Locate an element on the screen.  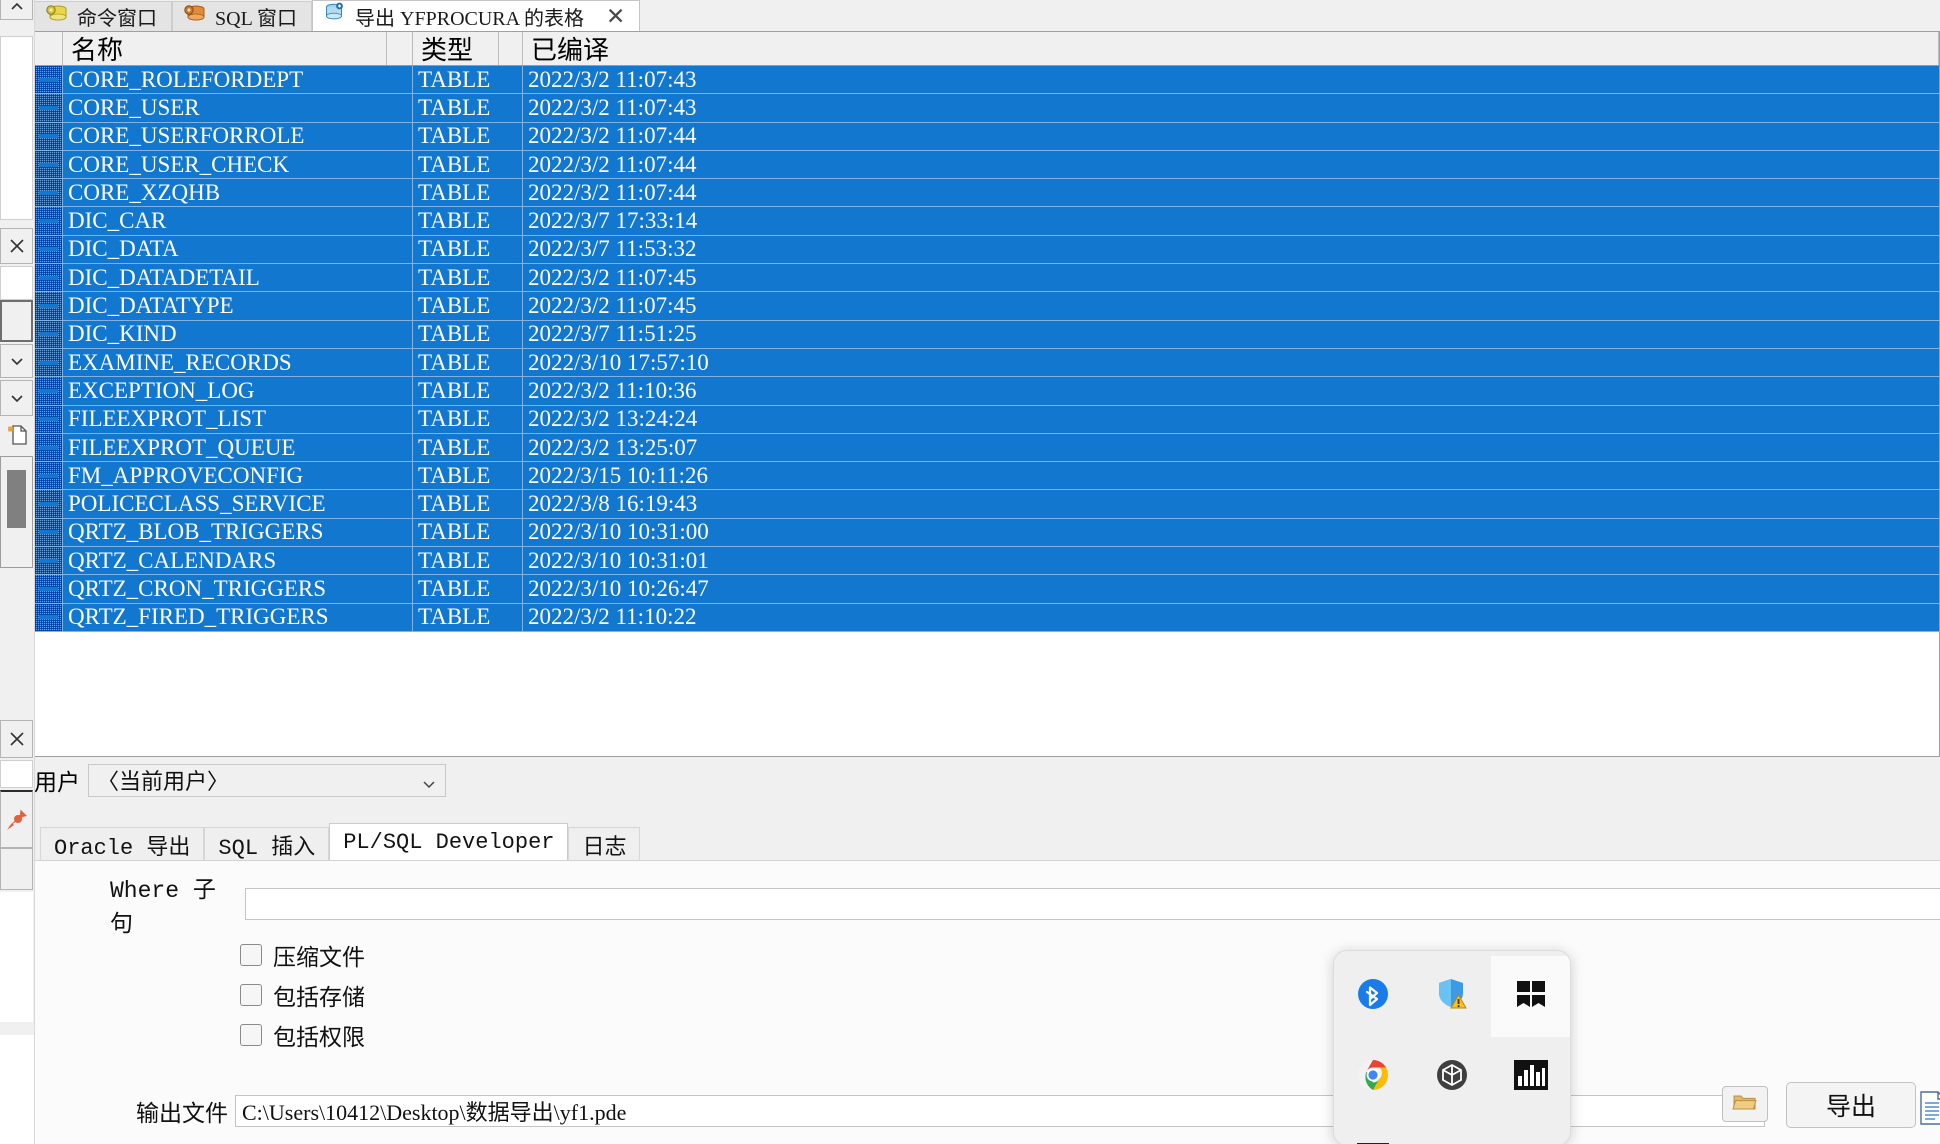
tab-sql-window: SQL 窗口 is located at coordinates (242, 16).